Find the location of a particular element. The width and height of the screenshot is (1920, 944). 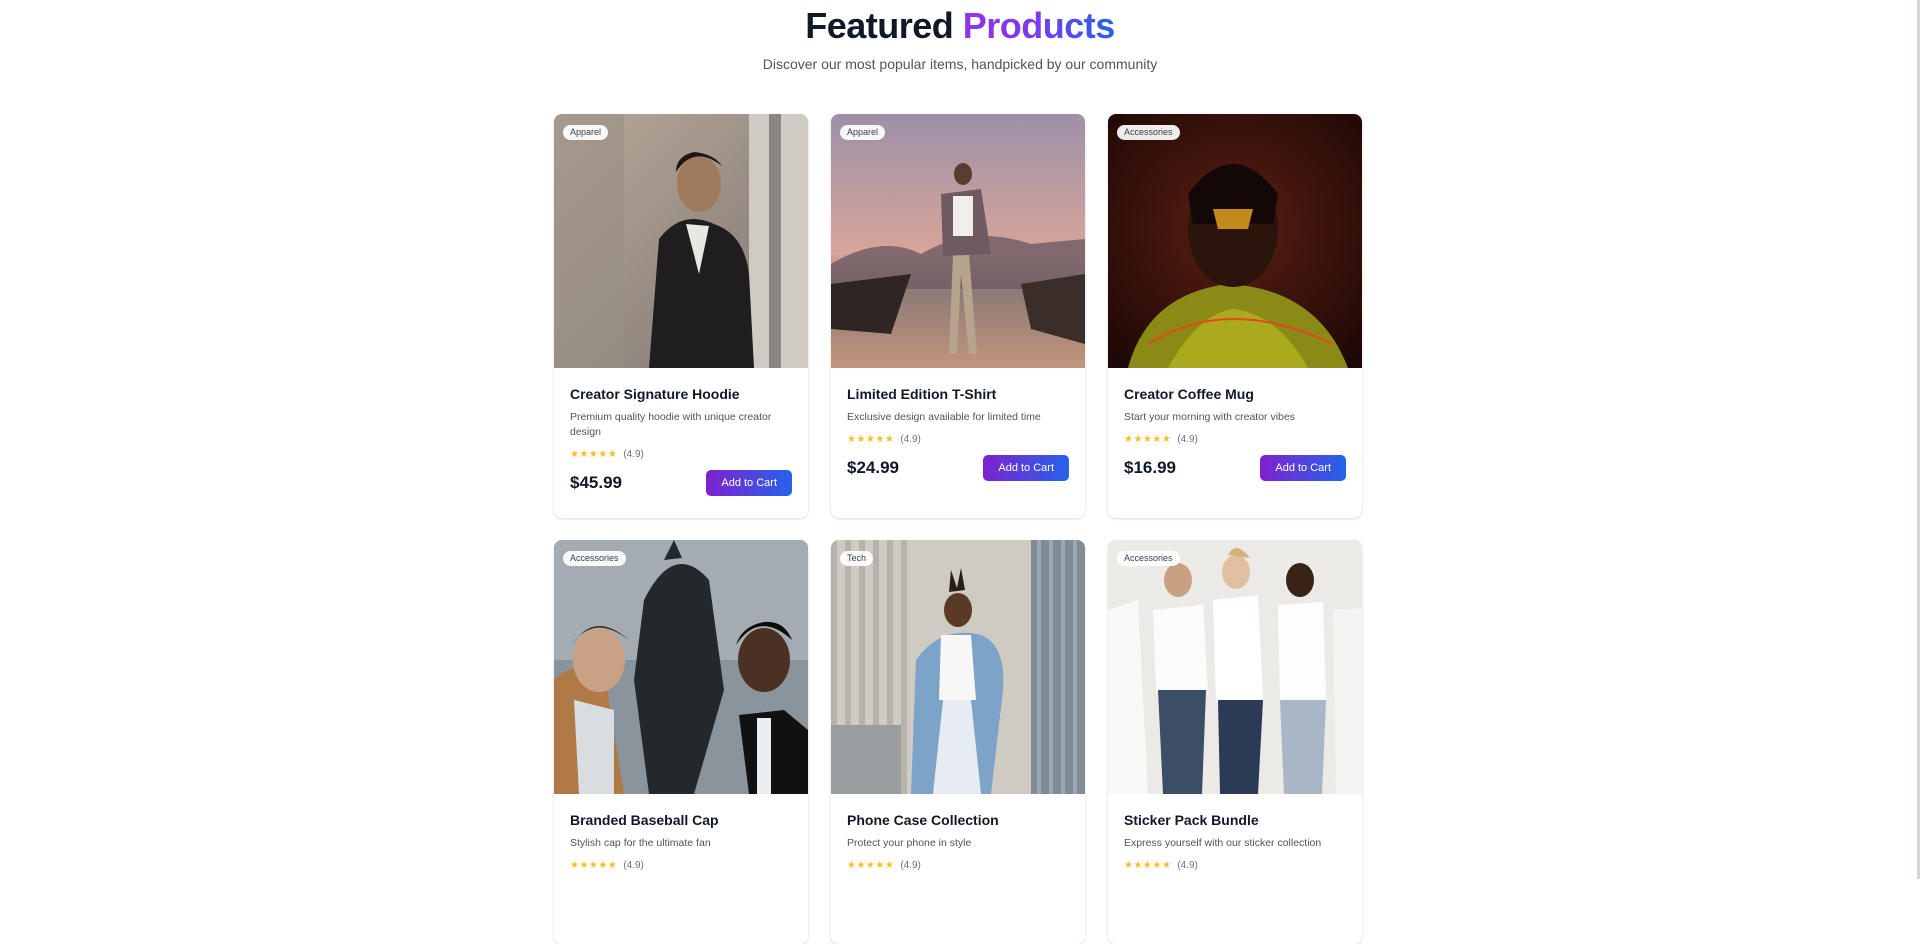

product-name: Limited Edition T-Shirt is located at coordinates (958, 394).